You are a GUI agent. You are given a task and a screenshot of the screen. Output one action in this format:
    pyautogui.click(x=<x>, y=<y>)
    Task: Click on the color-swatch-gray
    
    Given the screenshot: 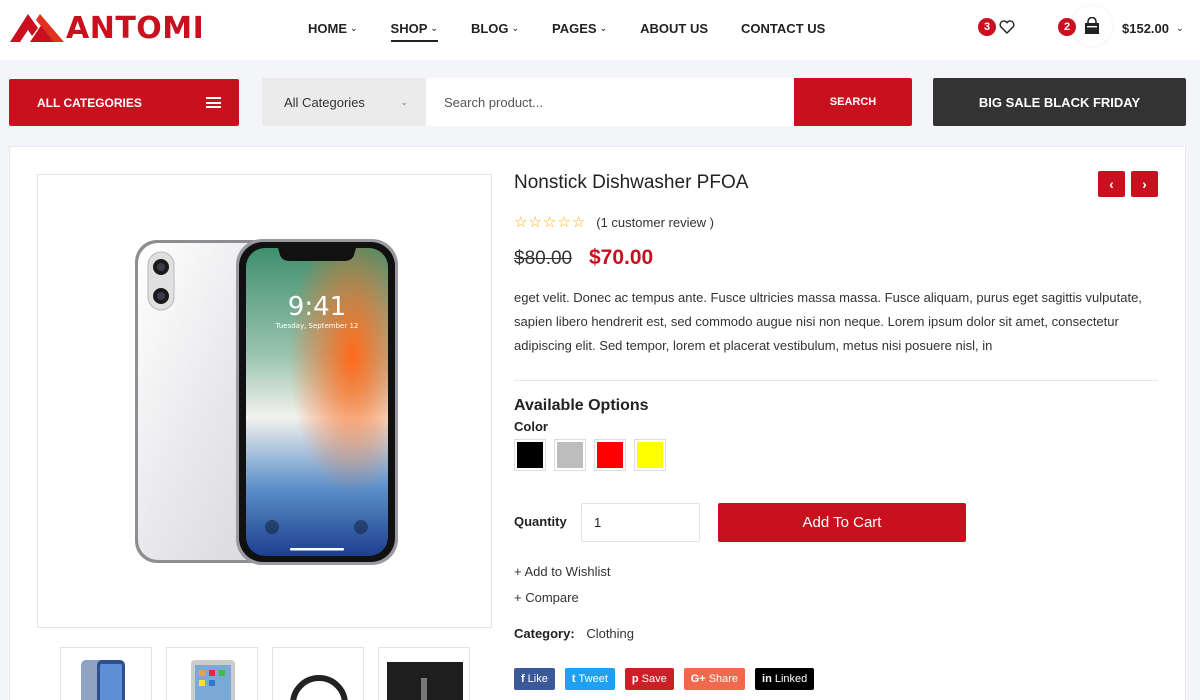 What is the action you would take?
    pyautogui.click(x=570, y=455)
    